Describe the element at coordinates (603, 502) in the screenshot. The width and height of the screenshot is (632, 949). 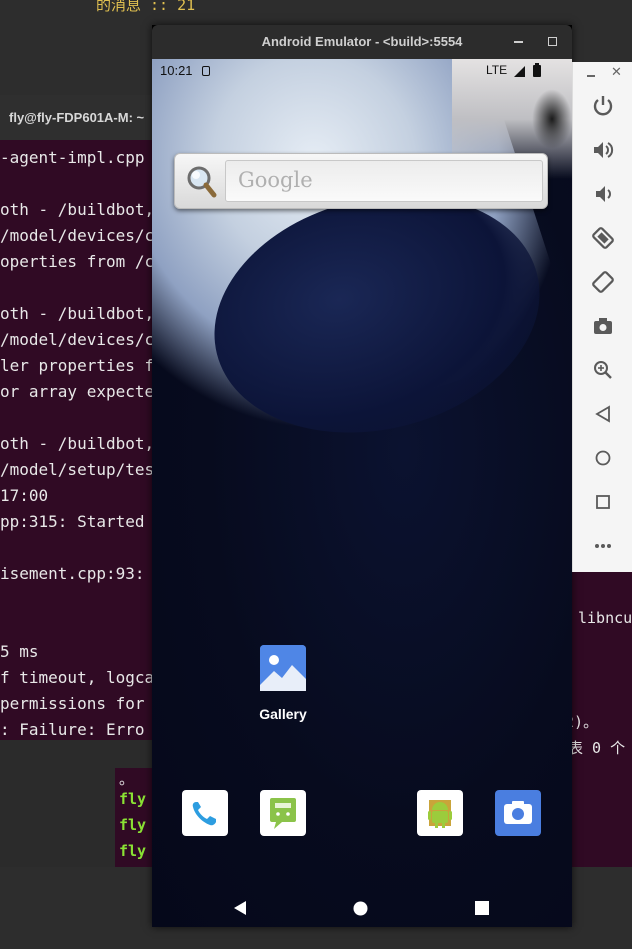
I see `overview-icon` at that location.